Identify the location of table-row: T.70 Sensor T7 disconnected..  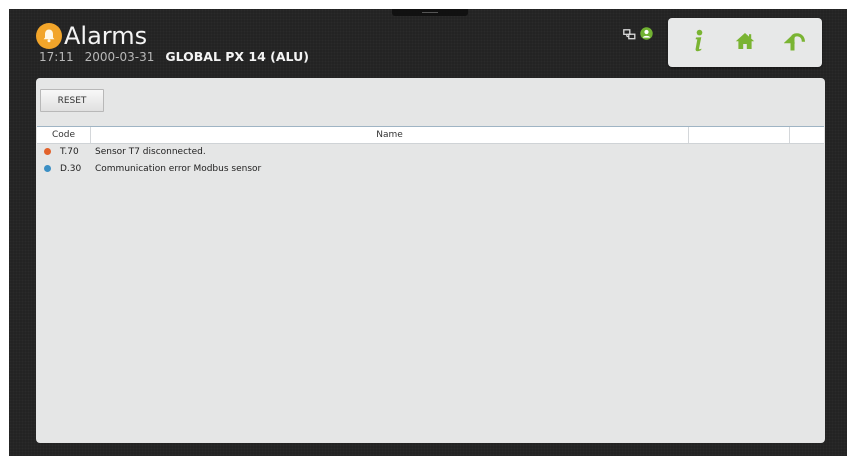
(430, 152).